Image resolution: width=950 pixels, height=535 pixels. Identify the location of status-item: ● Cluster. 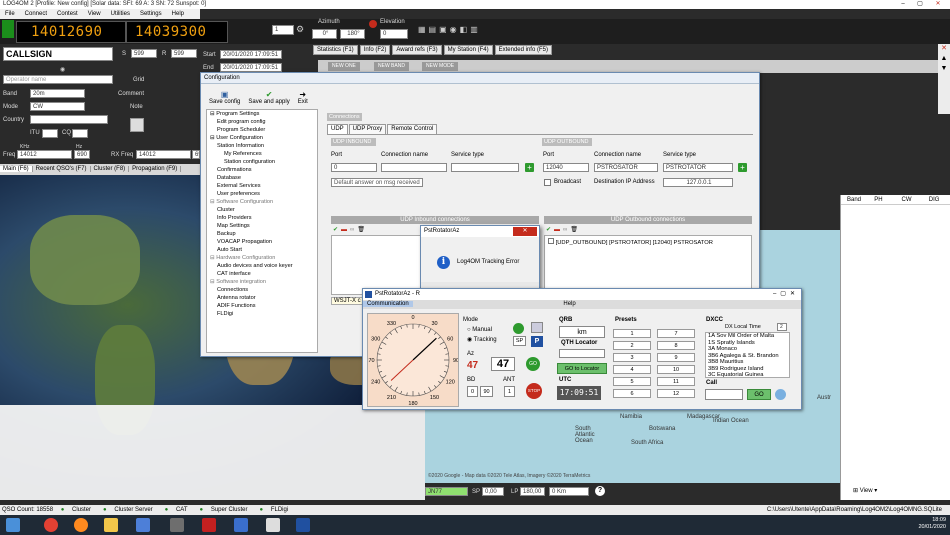
(79, 510).